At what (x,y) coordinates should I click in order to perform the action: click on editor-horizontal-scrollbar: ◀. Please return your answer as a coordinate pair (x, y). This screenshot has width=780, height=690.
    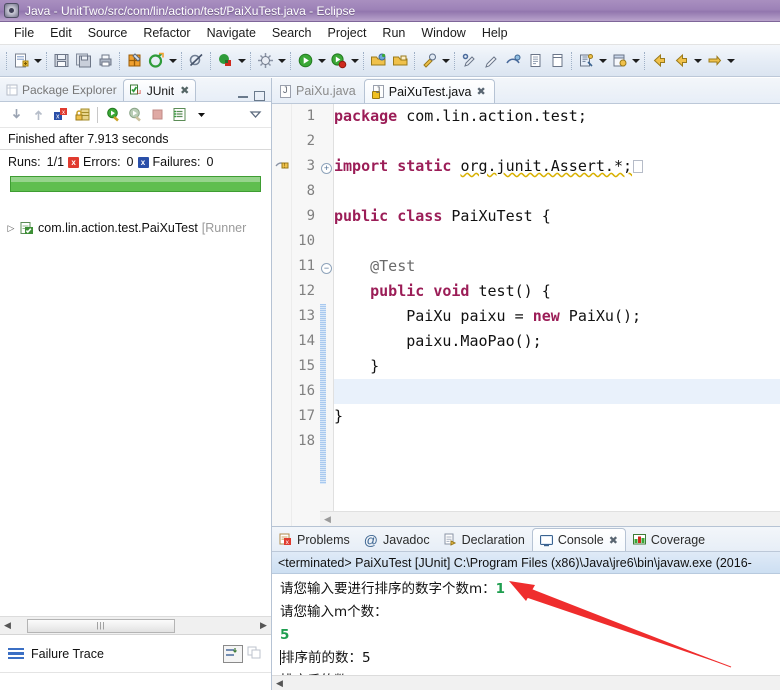
    Looking at the image, I should click on (550, 518).